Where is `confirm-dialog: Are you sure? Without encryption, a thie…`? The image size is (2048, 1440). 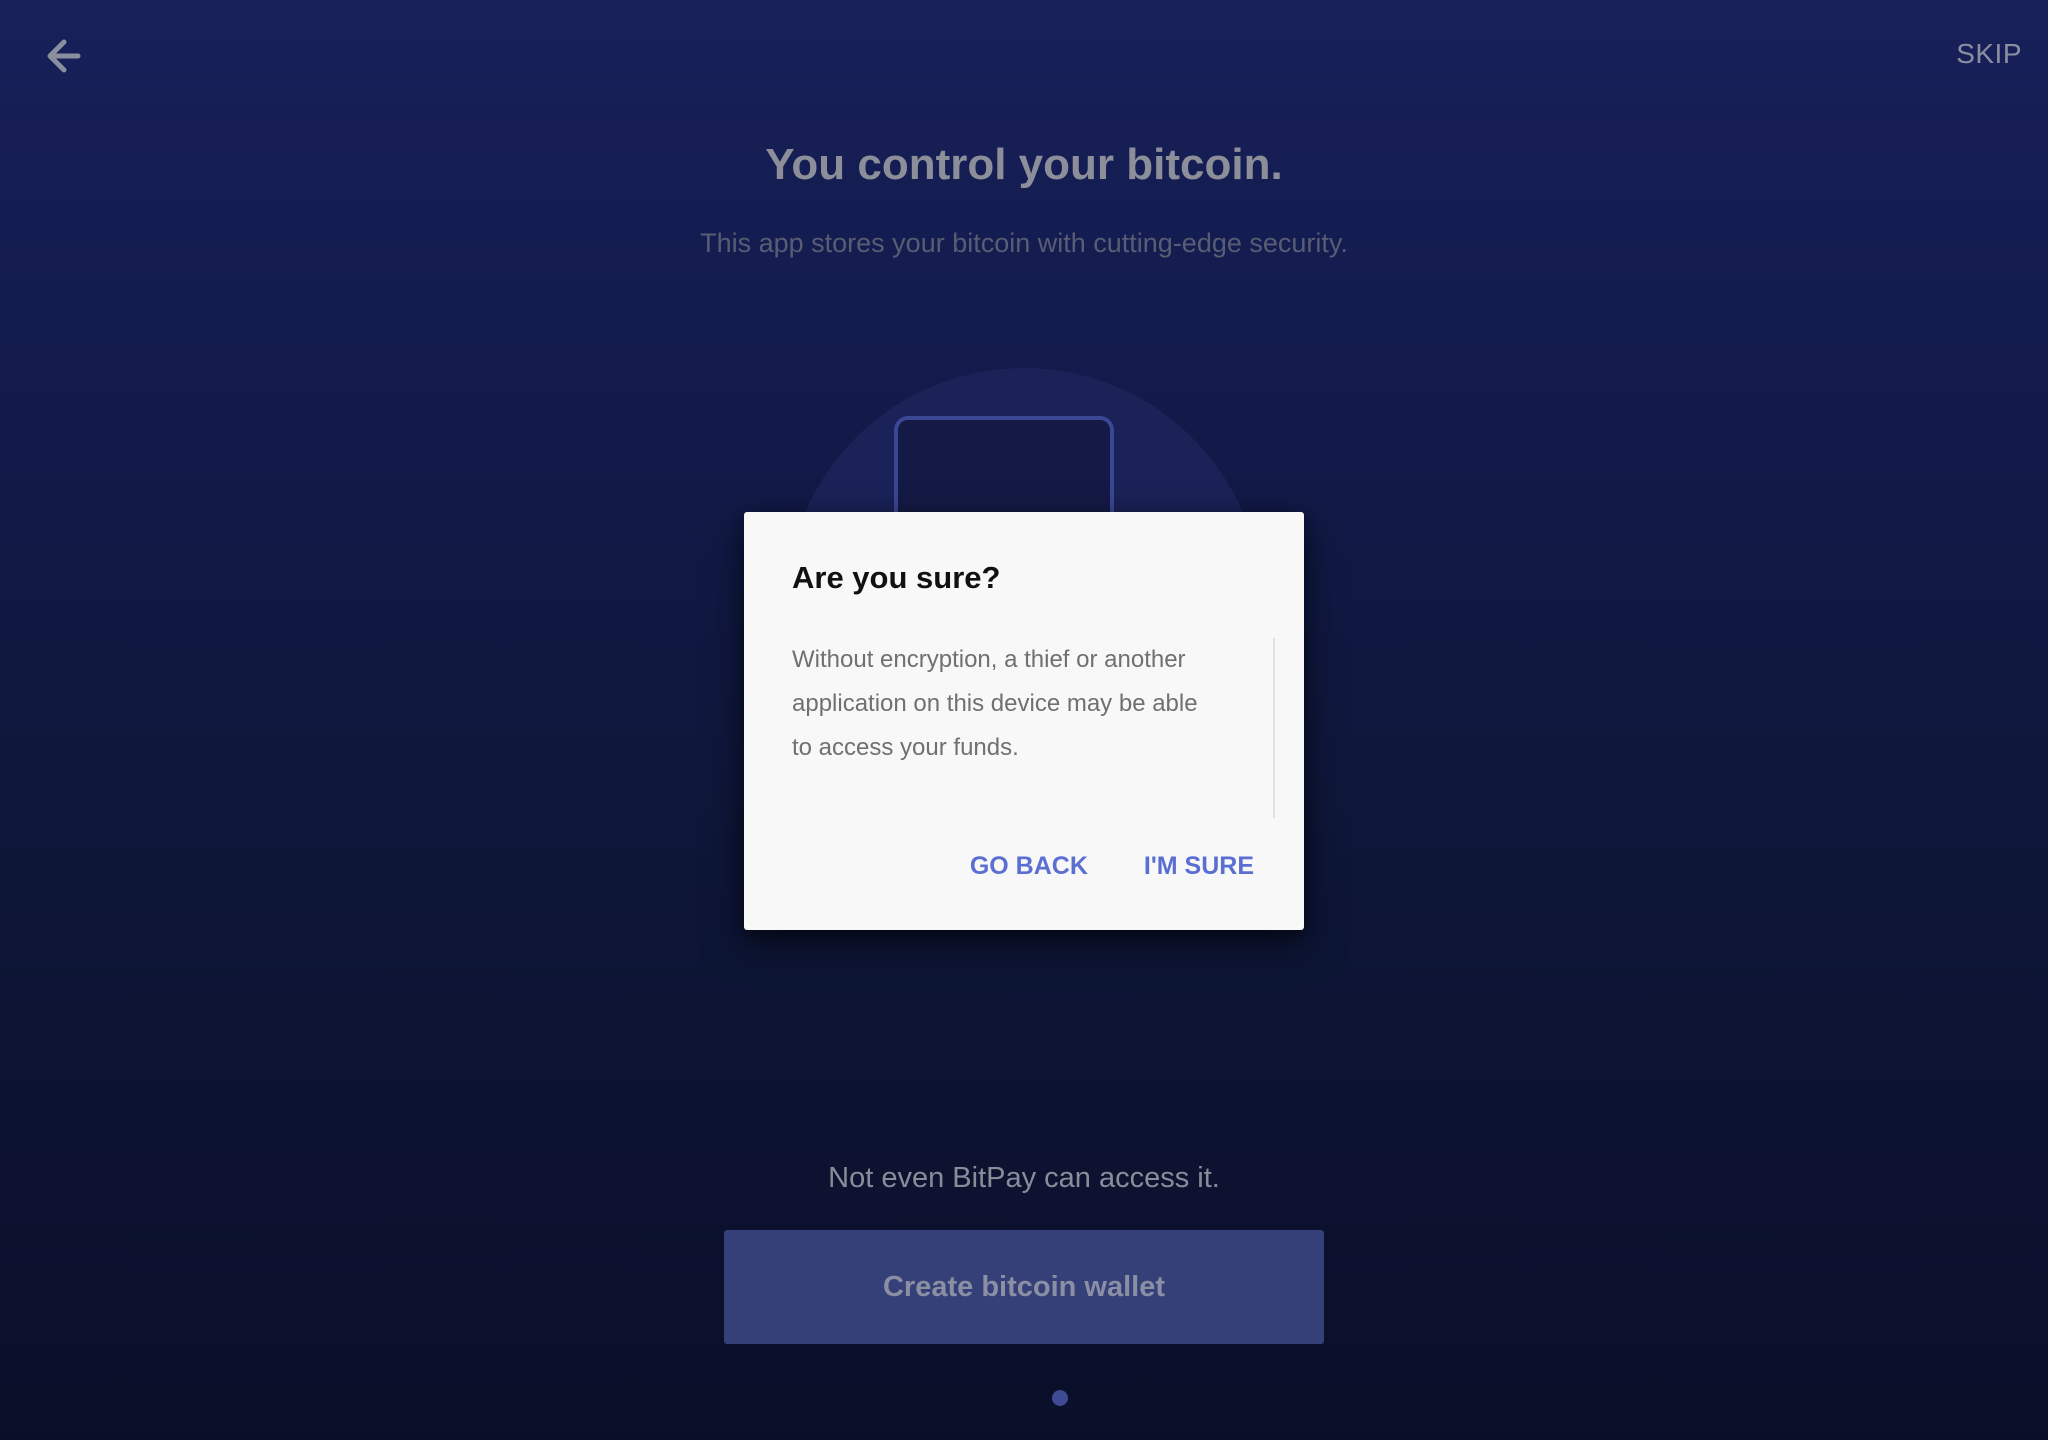
confirm-dialog: Are you sure? Without encryption, a thie… is located at coordinates (1024, 721).